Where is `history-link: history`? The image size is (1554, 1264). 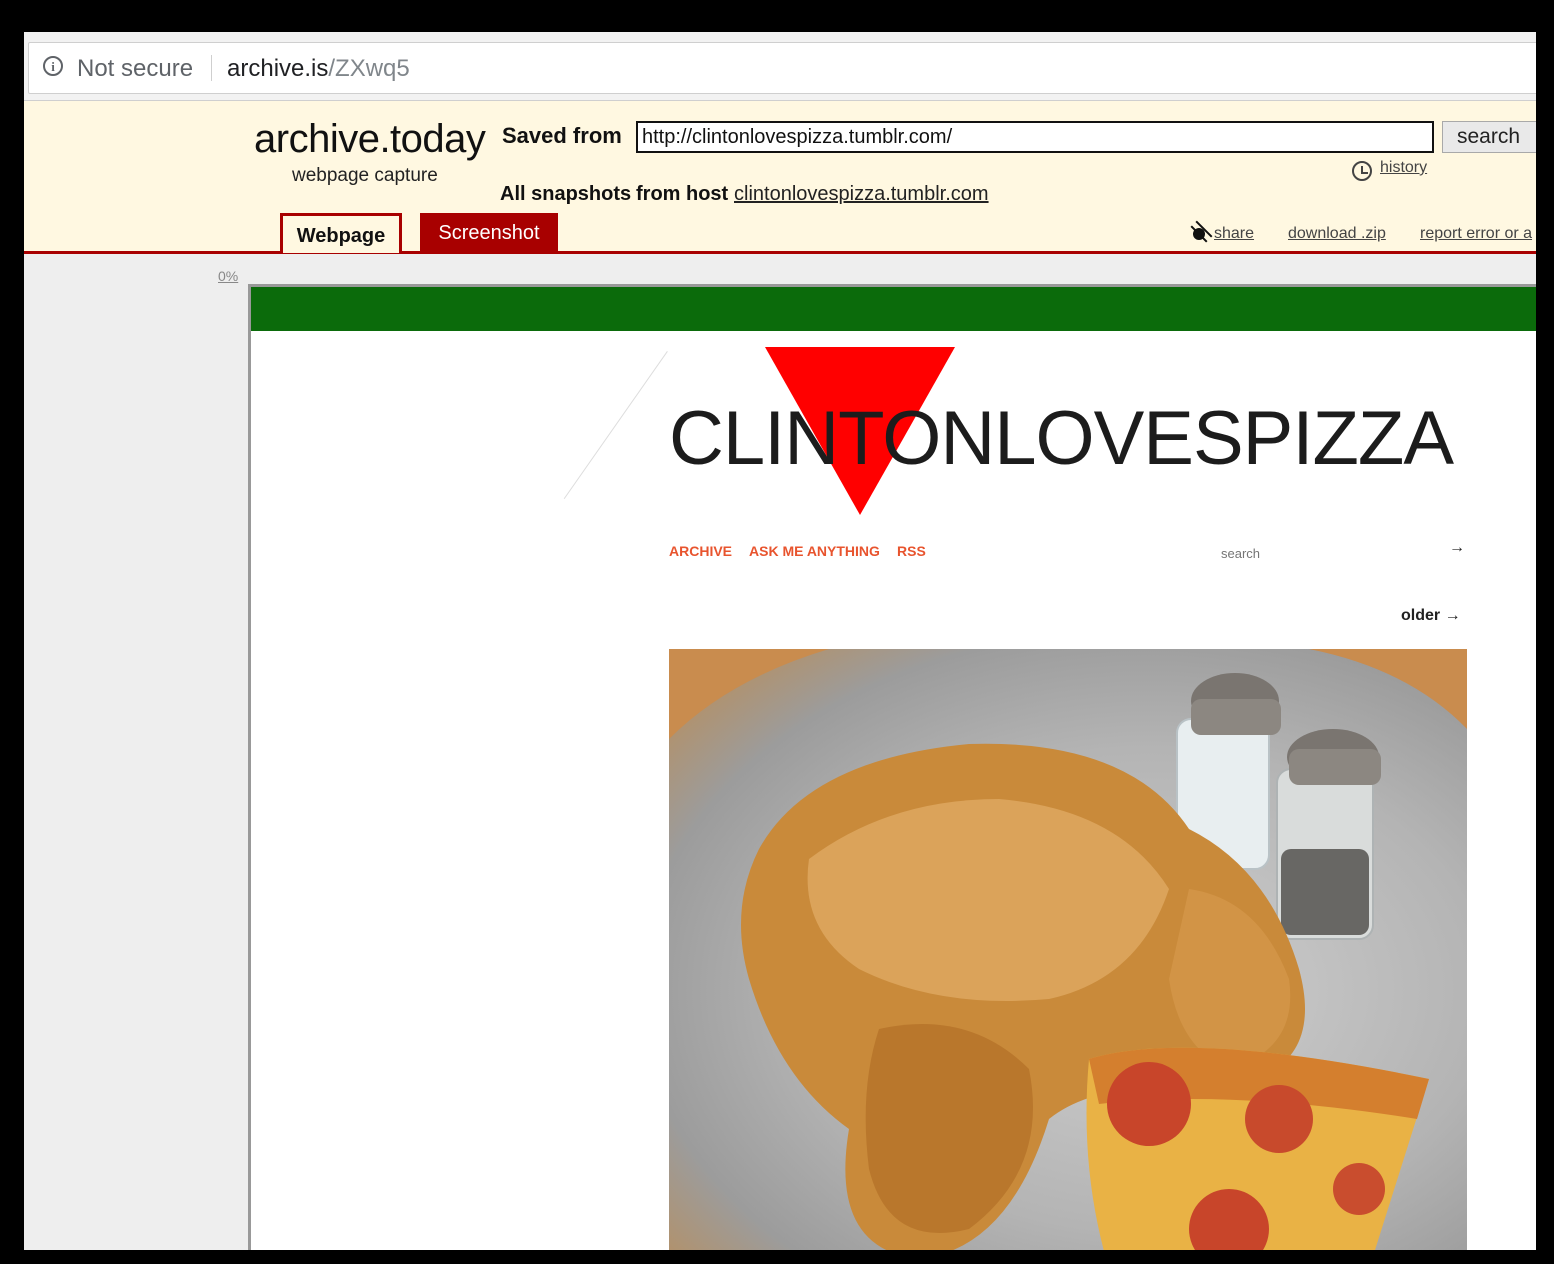 history-link: history is located at coordinates (1403, 168).